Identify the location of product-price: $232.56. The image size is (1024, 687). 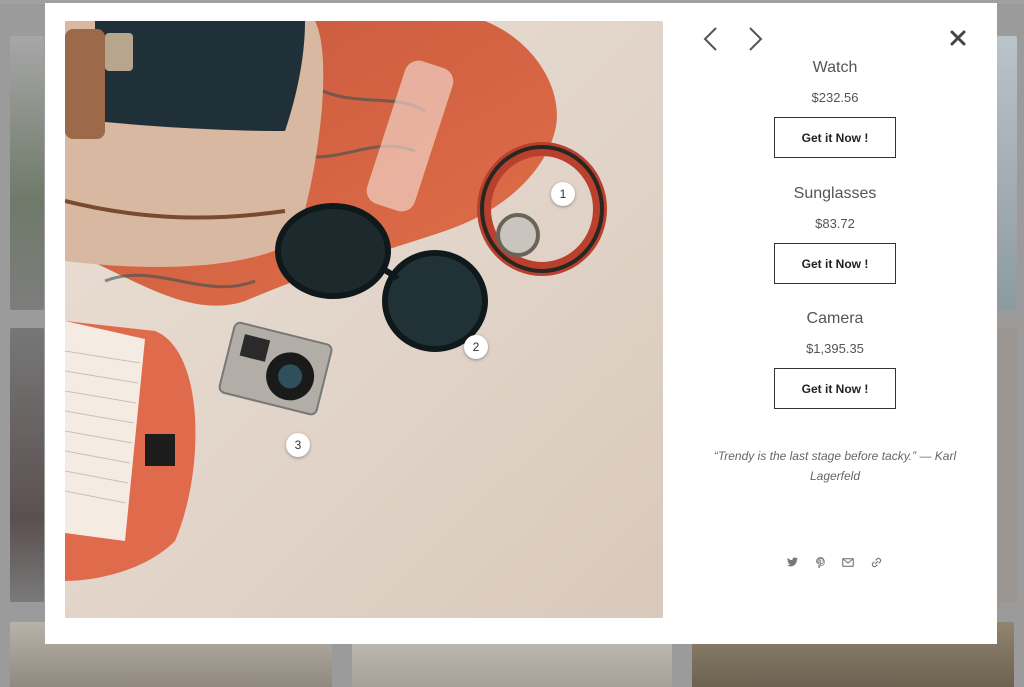
(835, 97).